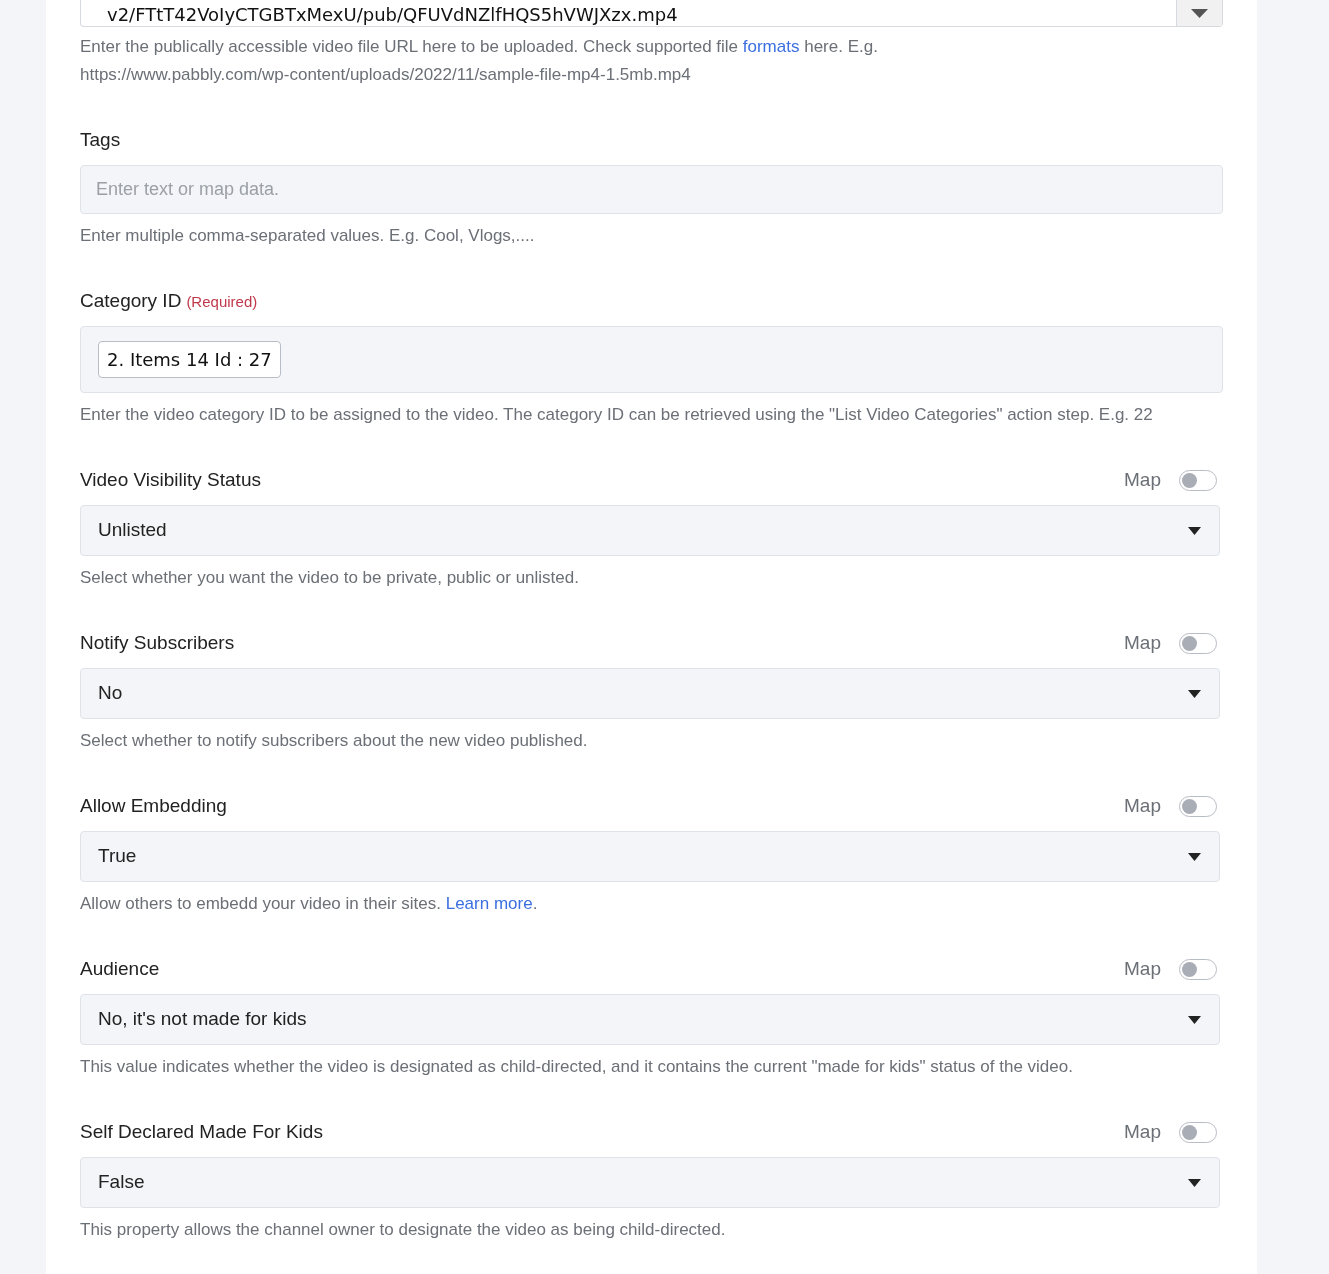 The width and height of the screenshot is (1329, 1274). Describe the element at coordinates (403, 1230) in the screenshot. I see `help-text: This property allows the channel owner to designate the video as being child-directed.` at that location.